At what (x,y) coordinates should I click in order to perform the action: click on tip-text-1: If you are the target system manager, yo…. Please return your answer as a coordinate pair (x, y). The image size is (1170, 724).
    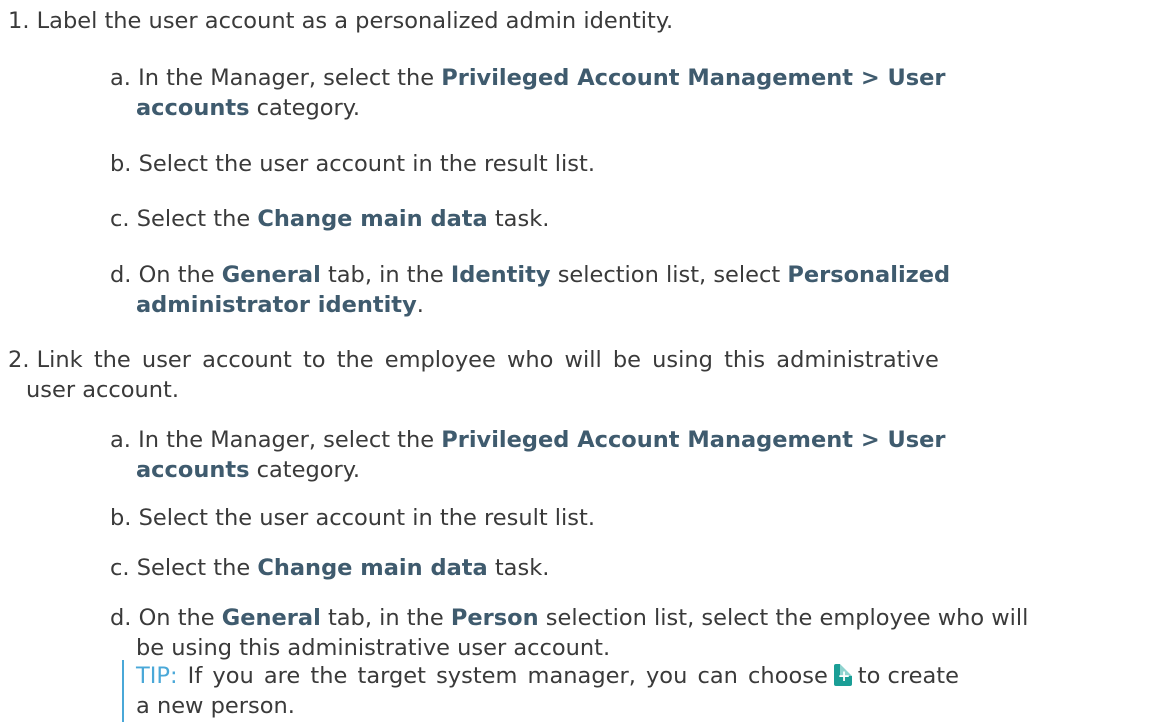
    Looking at the image, I should click on (502, 676).